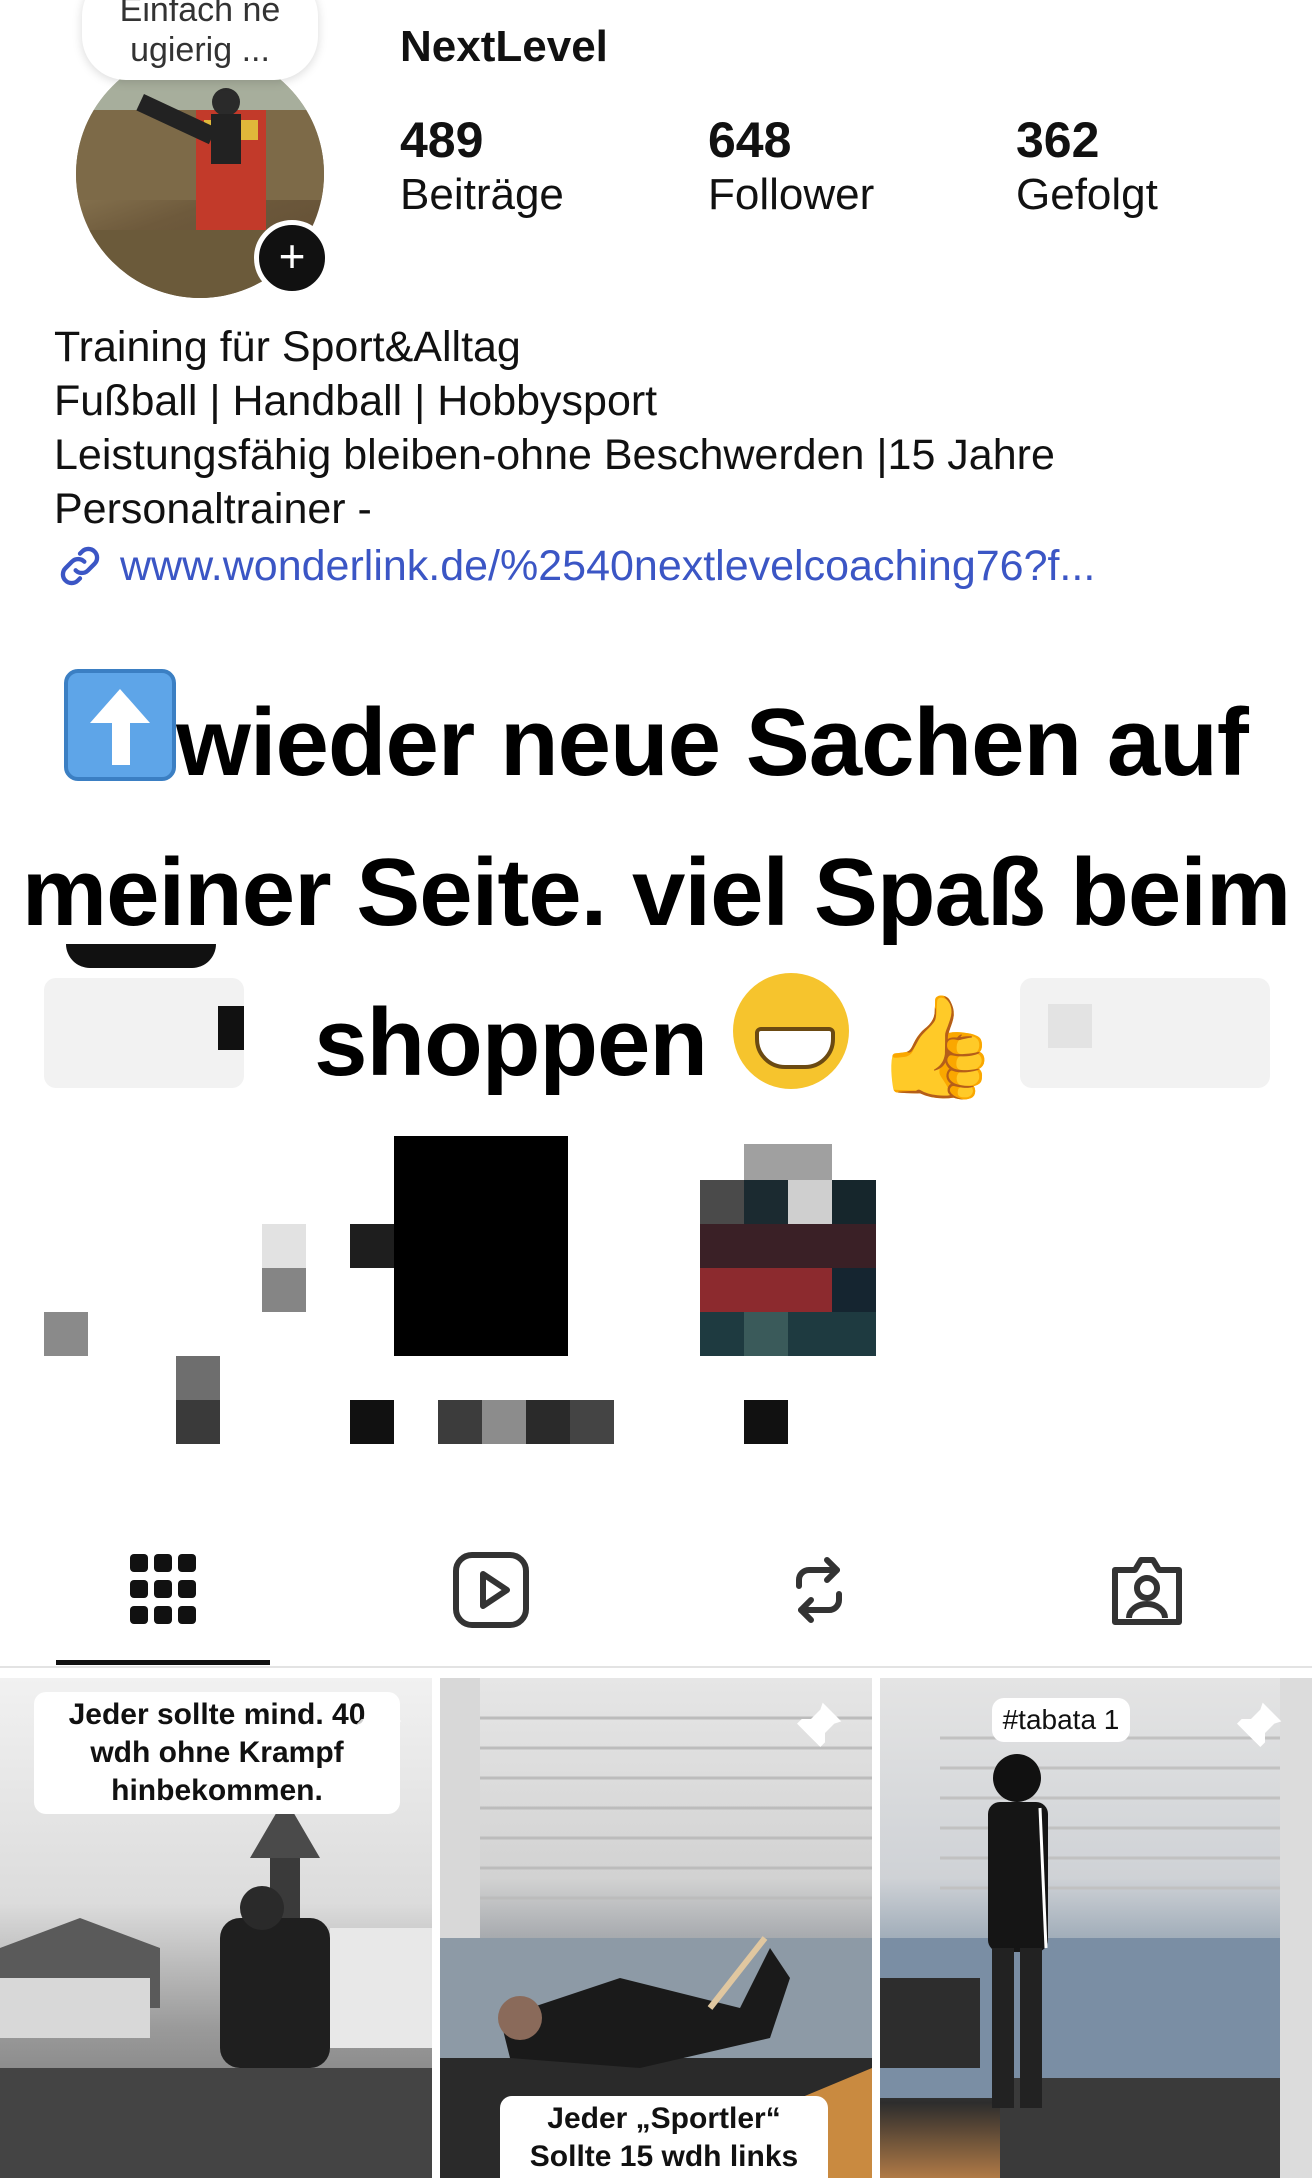 This screenshot has height=2178, width=1312. I want to click on overlay-line: Jeder „Sportler“, so click(664, 2118).